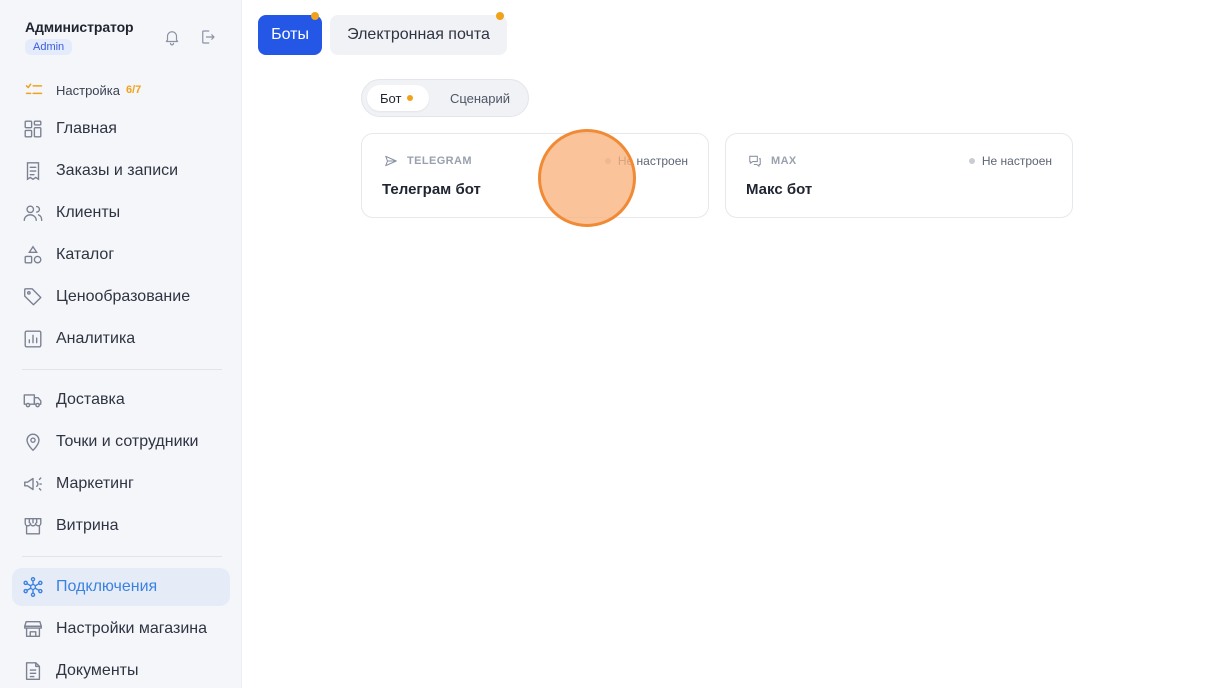 Image resolution: width=1231 pixels, height=688 pixels. I want to click on platform-name: MAX, so click(784, 161).